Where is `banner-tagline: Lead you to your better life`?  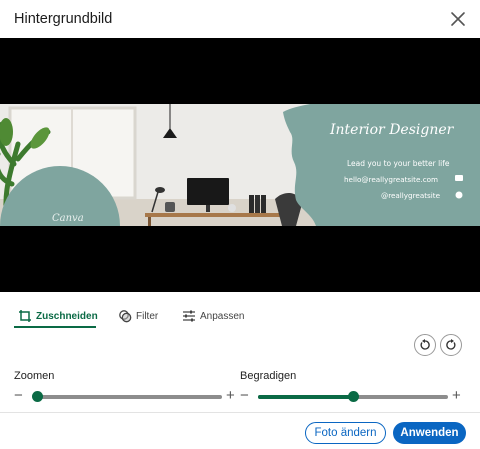 banner-tagline: Lead you to your better life is located at coordinates (398, 163).